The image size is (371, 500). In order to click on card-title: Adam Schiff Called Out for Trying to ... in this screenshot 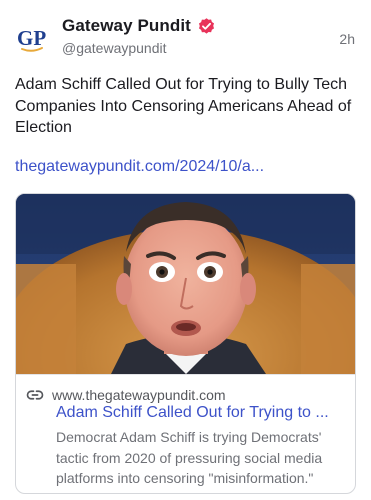, I will do `click(203, 413)`.